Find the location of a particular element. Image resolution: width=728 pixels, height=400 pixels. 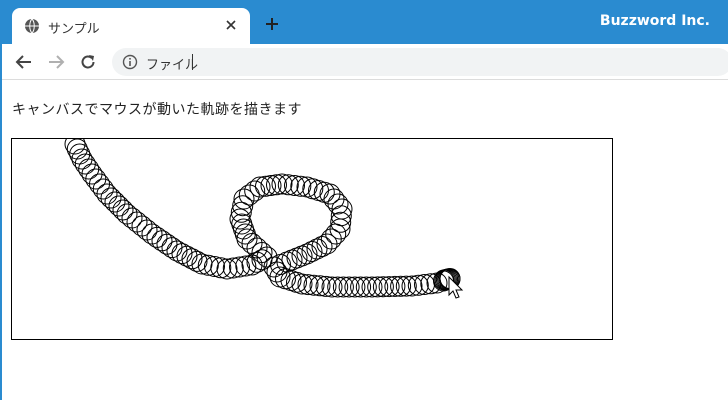

page-description: キャンバスでマウスが動いた軌跡を描きます is located at coordinates (157, 110).